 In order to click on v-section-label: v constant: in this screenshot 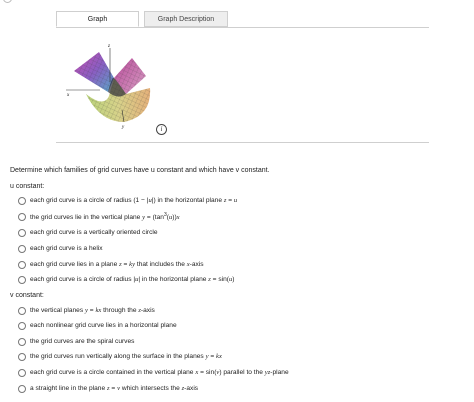, I will do `click(27, 295)`.